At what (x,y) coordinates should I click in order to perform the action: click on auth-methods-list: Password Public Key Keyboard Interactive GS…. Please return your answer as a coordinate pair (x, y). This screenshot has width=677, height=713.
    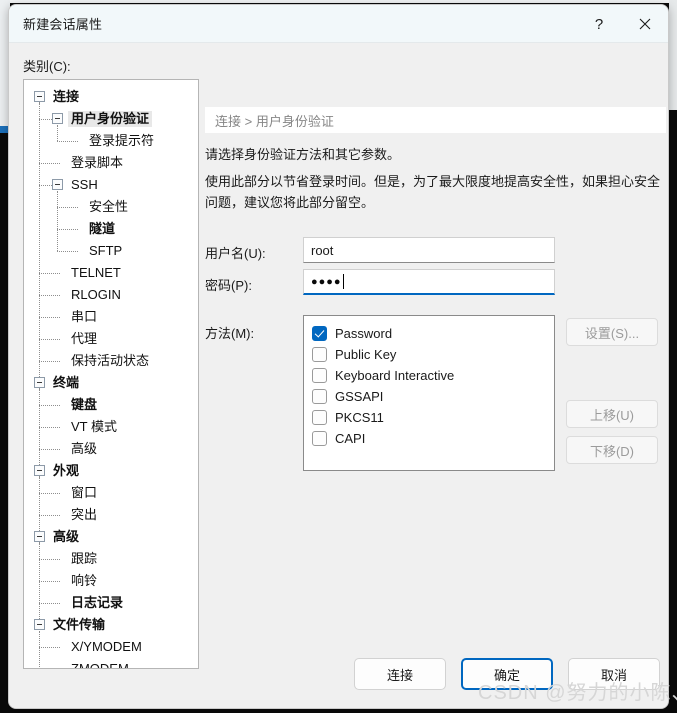
    Looking at the image, I should click on (429, 393).